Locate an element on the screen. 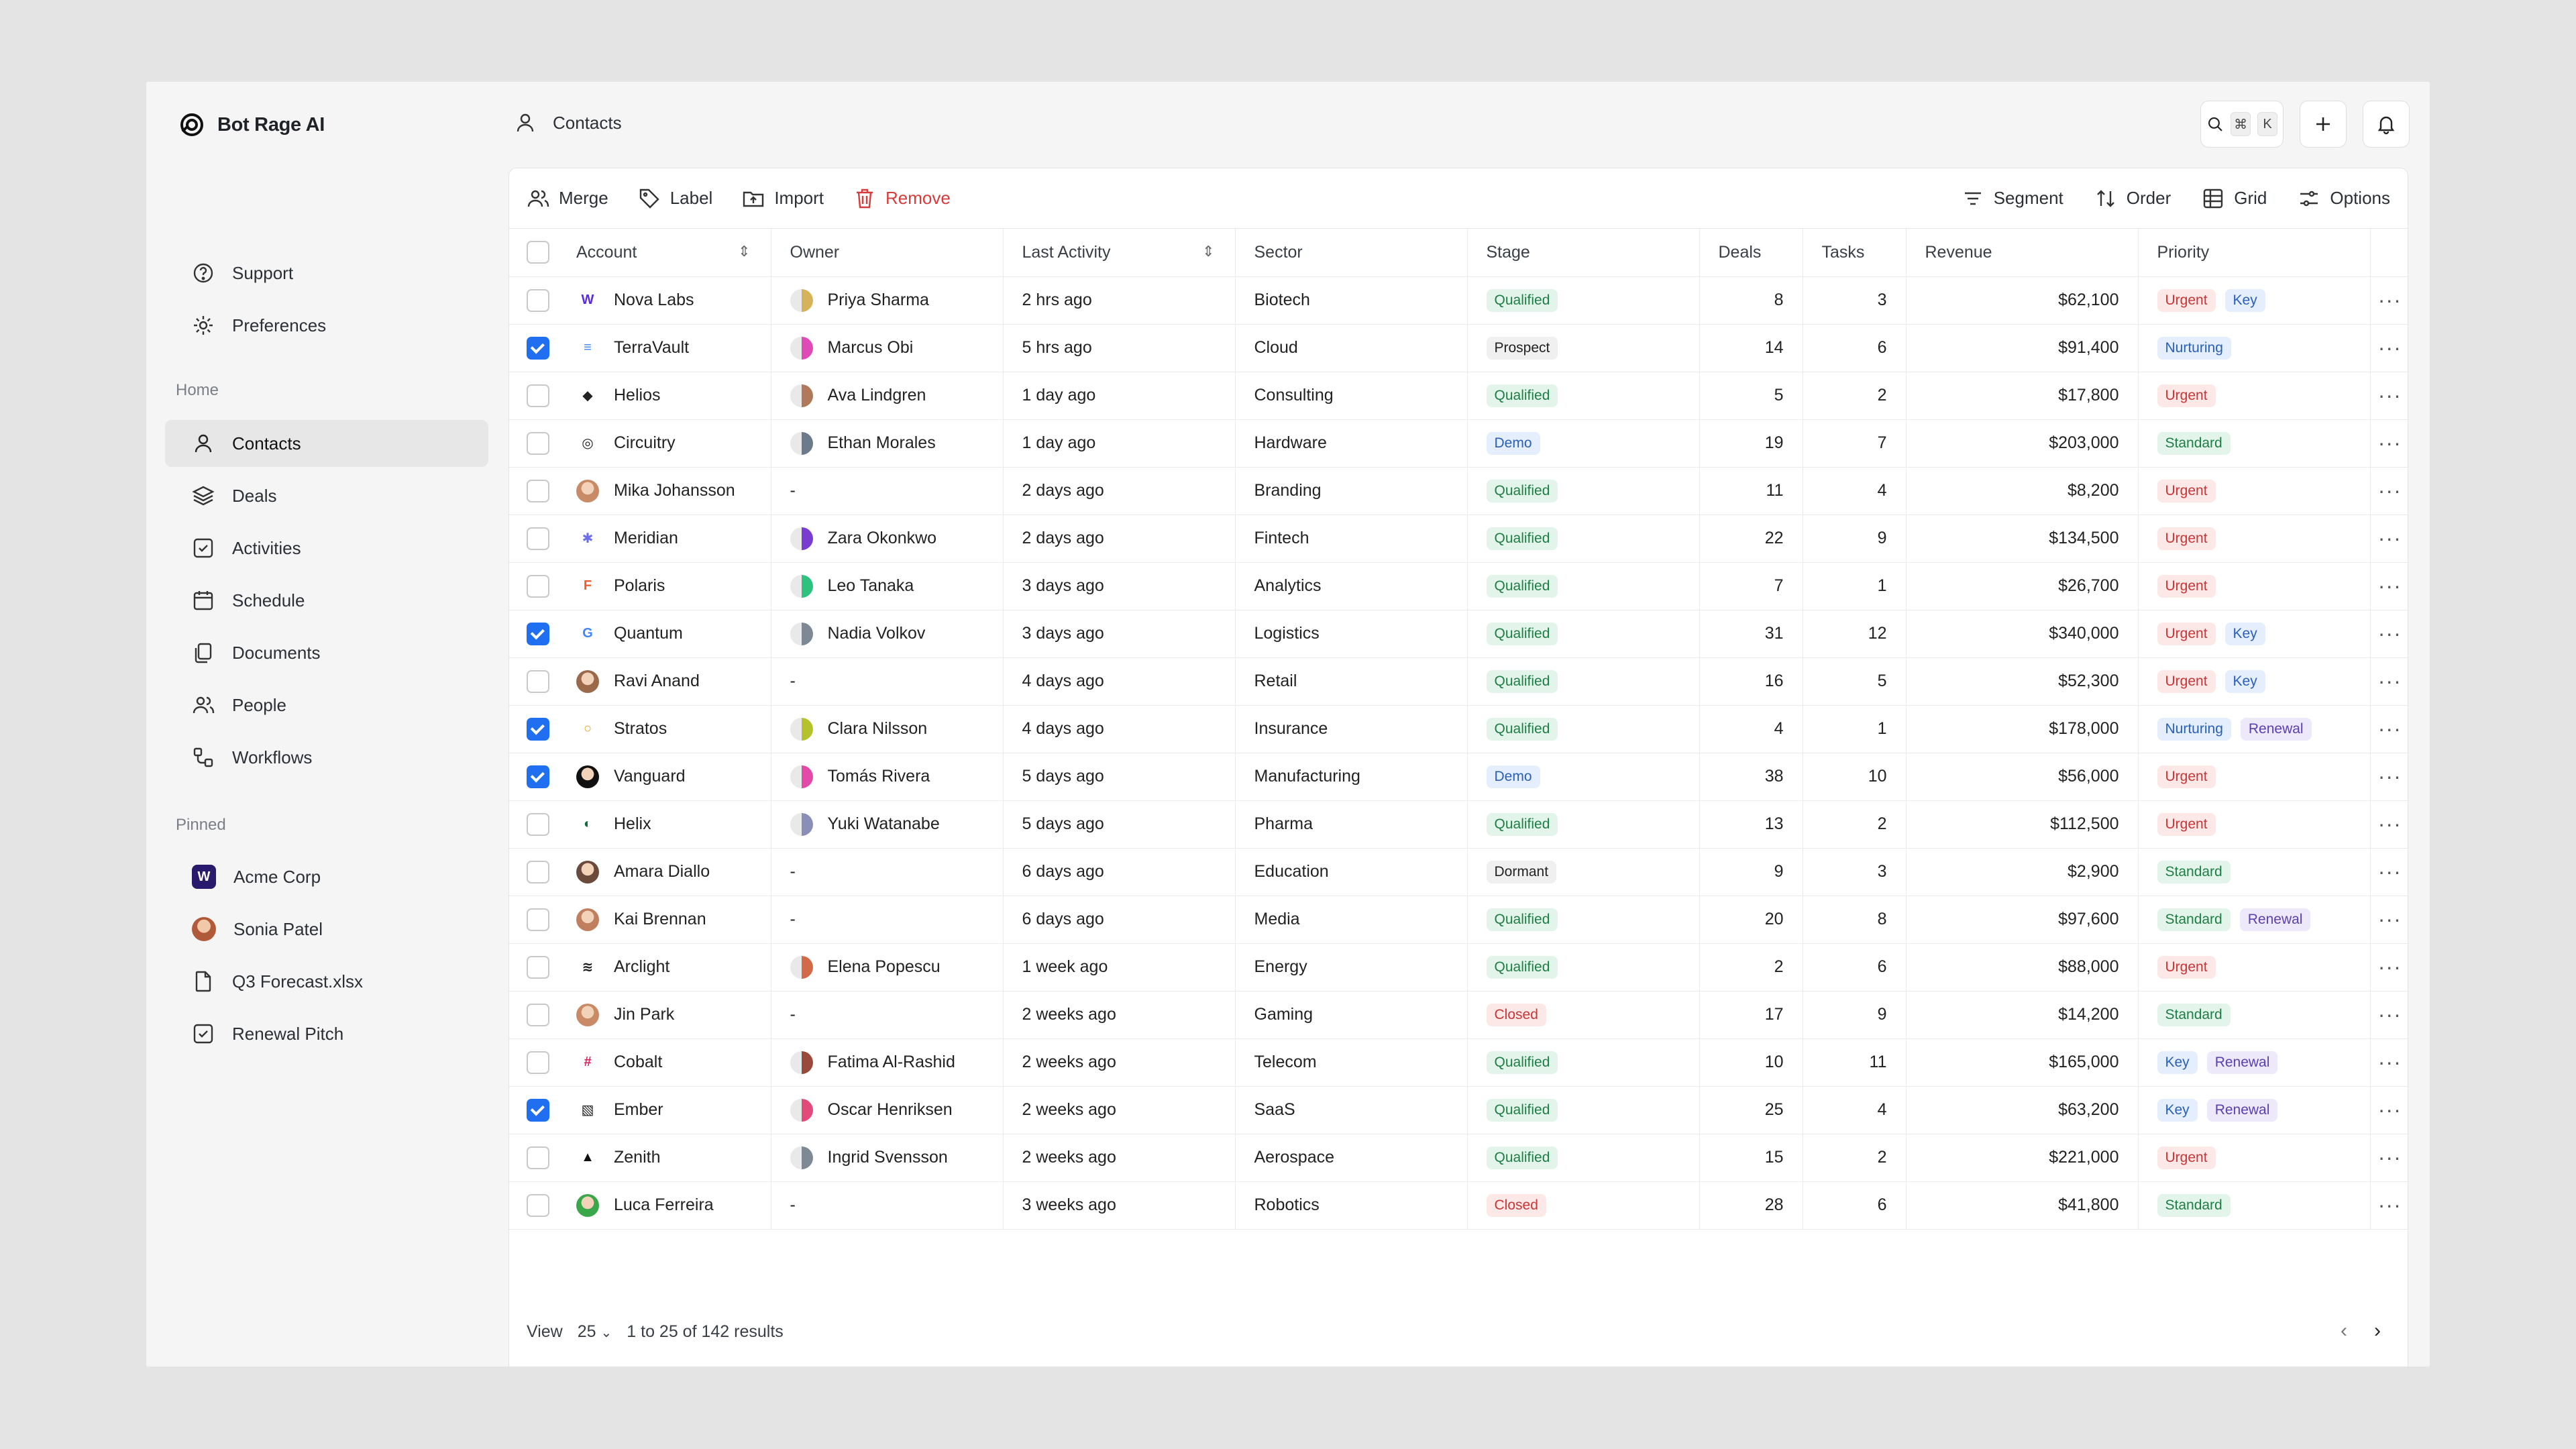 The image size is (2576, 1449). owner-cell: Oscar Henriksen is located at coordinates (887, 1110).